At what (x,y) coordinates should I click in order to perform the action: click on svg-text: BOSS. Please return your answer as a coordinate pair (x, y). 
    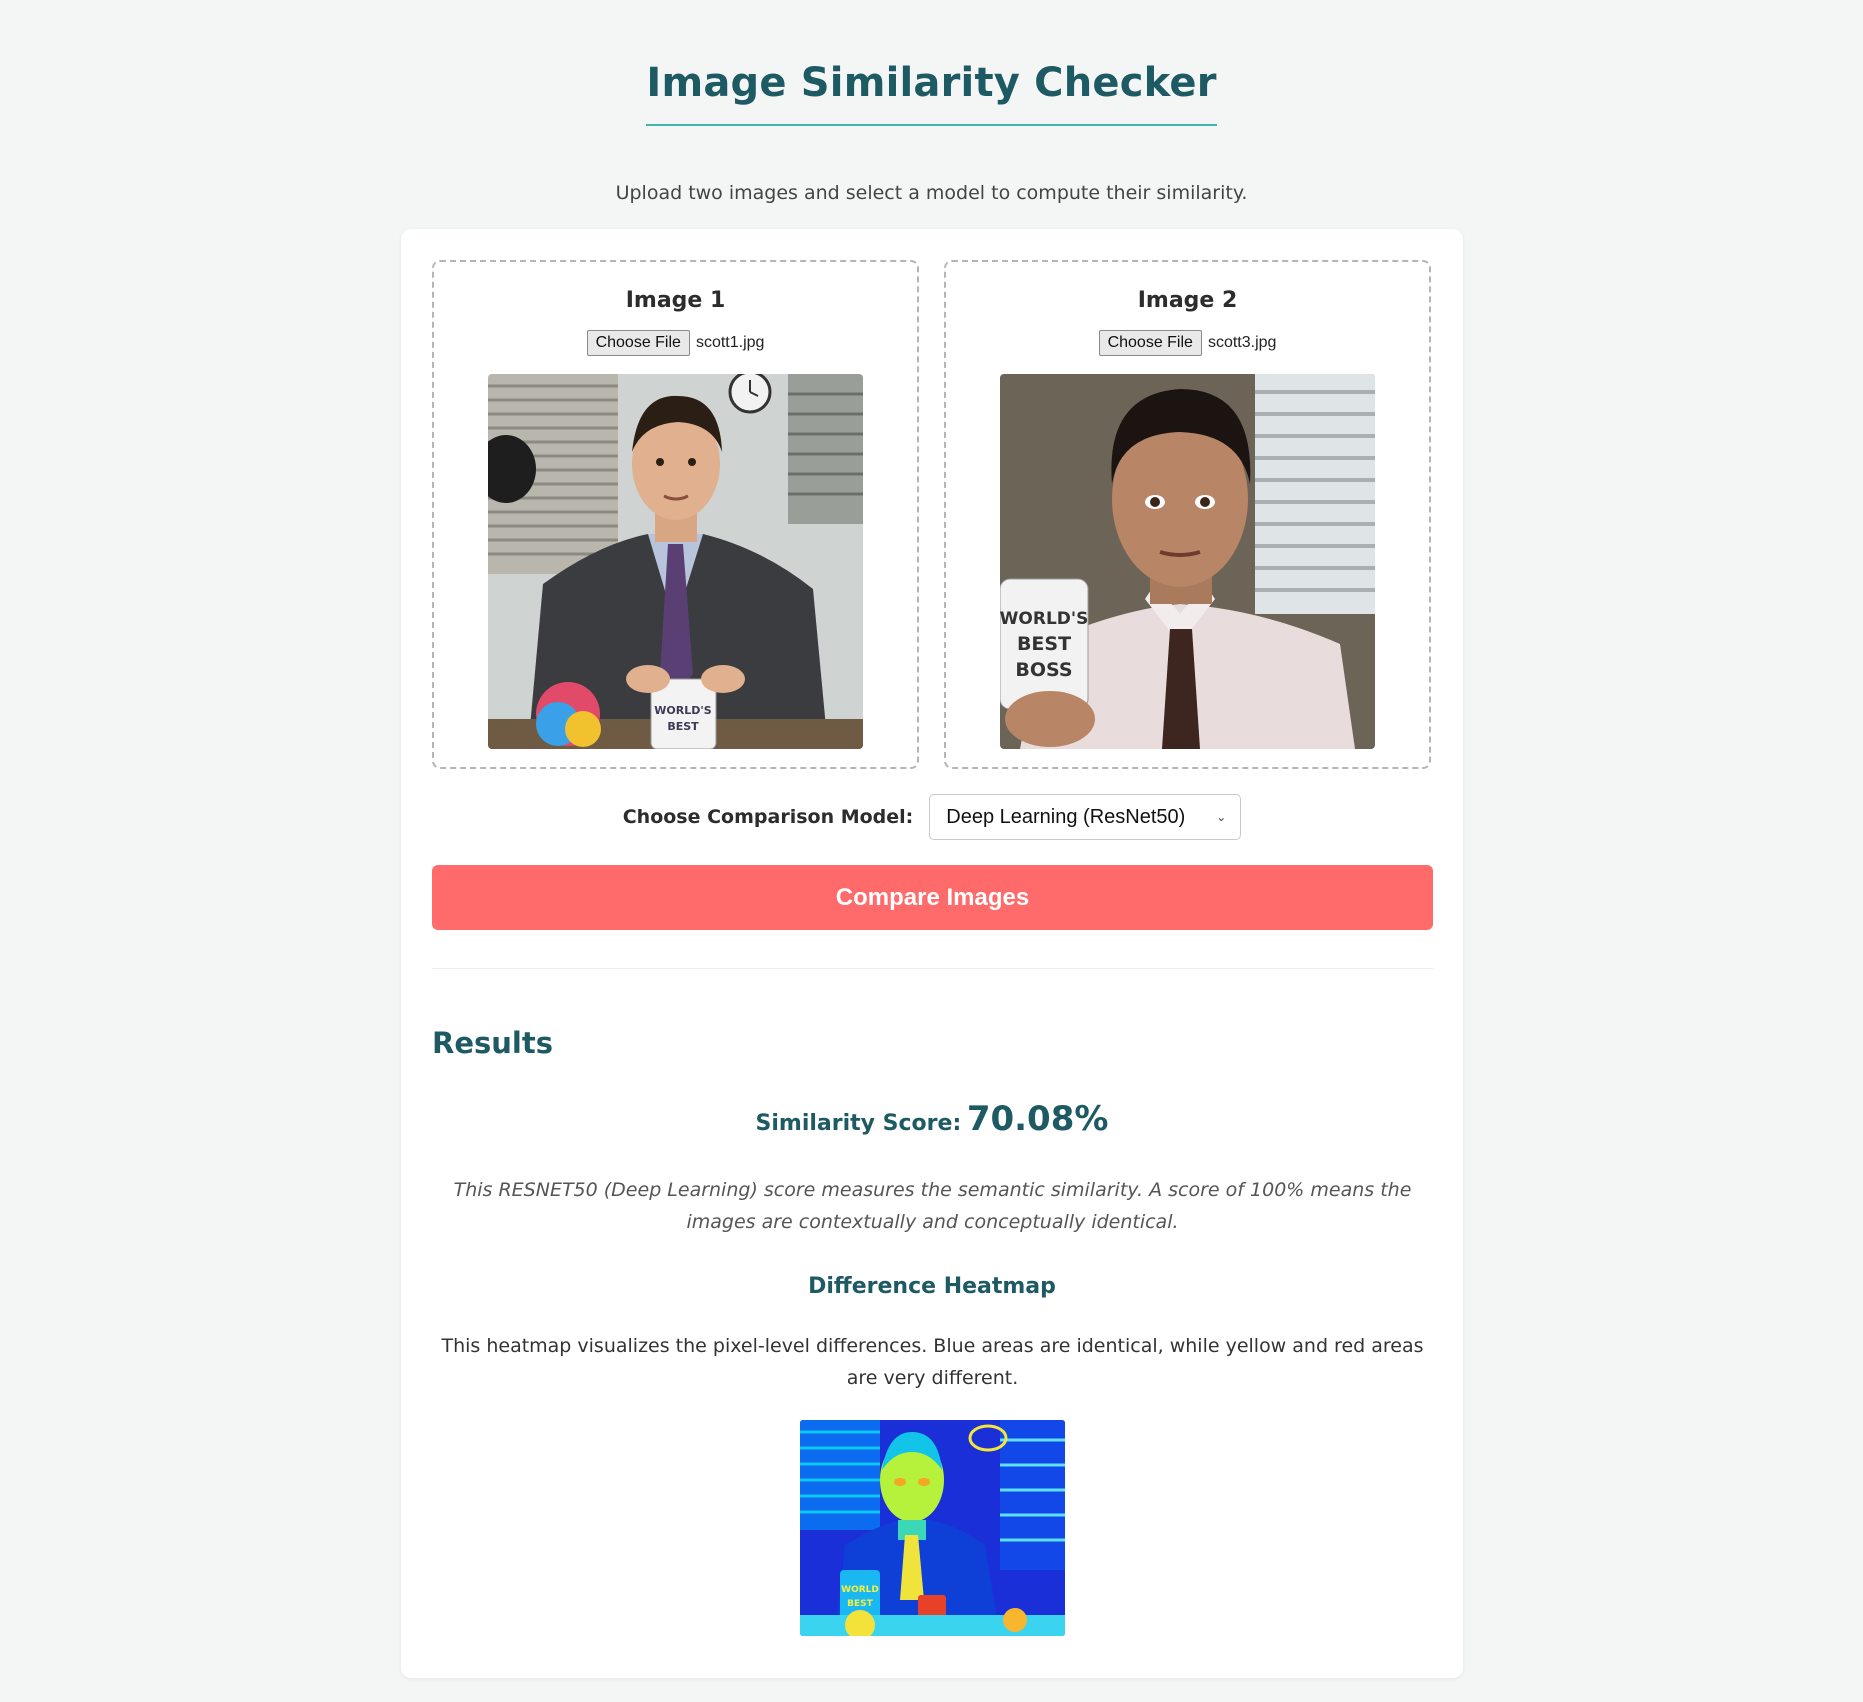
    Looking at the image, I should click on (1043, 670).